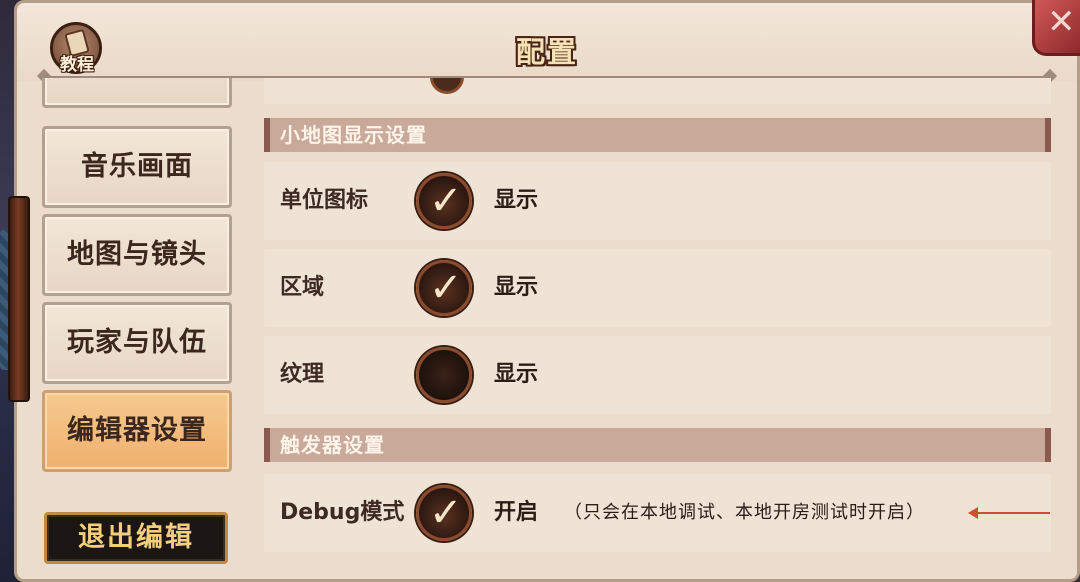  What do you see at coordinates (137, 167) in the screenshot?
I see `sidebar-item-music-graphics: 音乐画面` at bounding box center [137, 167].